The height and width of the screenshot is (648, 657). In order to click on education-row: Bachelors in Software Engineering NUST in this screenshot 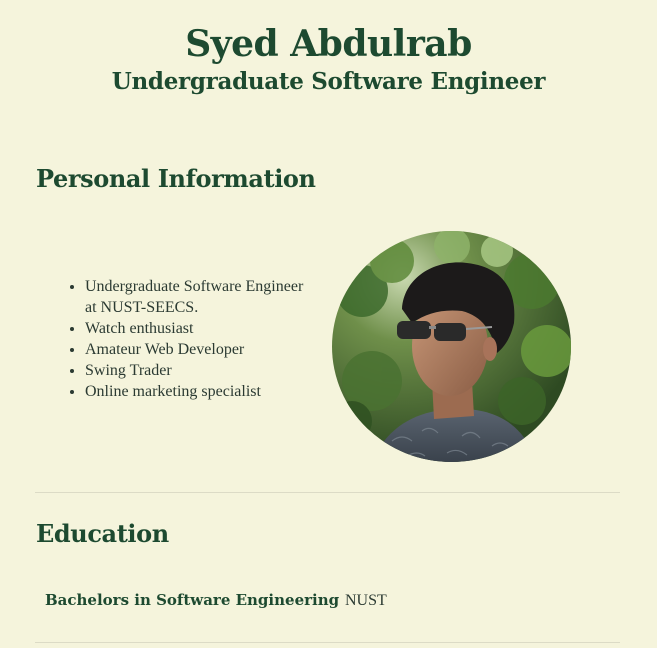, I will do `click(325, 602)`.